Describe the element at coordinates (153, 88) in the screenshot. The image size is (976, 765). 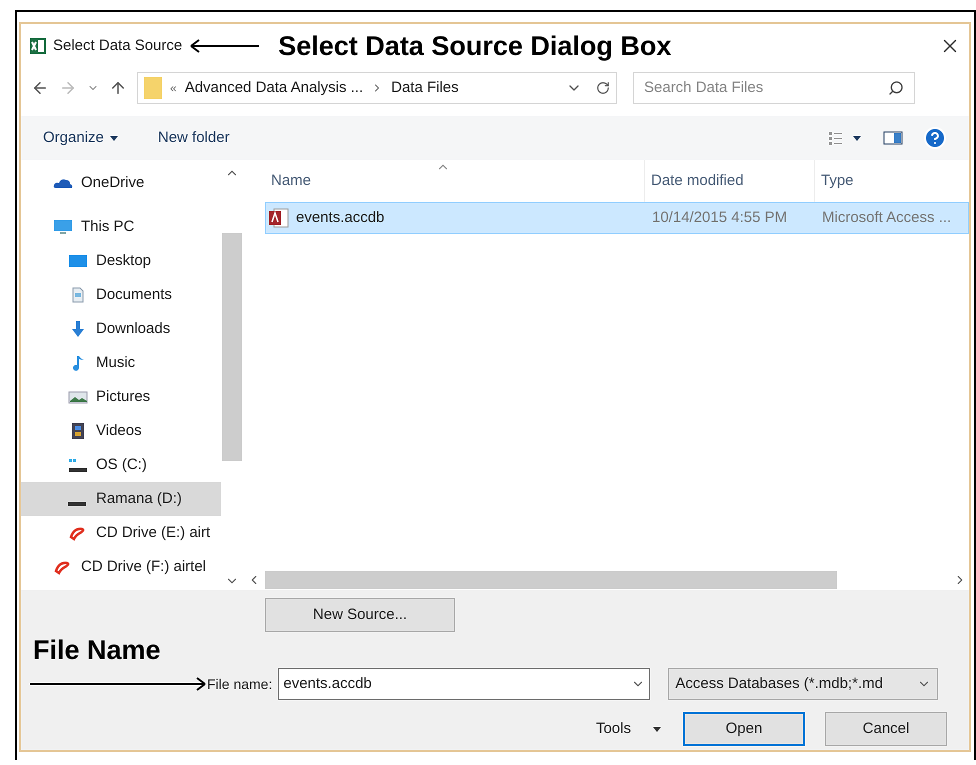
I see `folder-icon` at that location.